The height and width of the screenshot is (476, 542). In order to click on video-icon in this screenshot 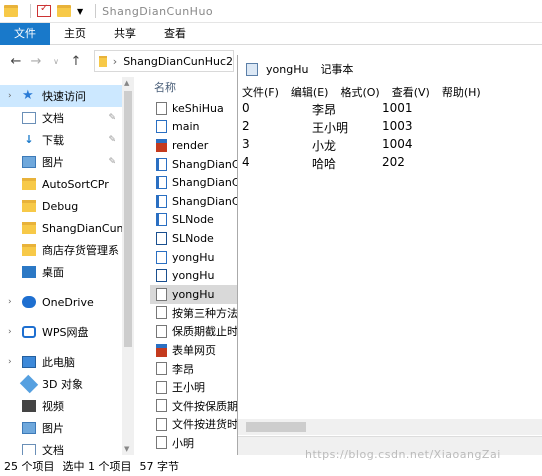, I will do `click(29, 406)`.